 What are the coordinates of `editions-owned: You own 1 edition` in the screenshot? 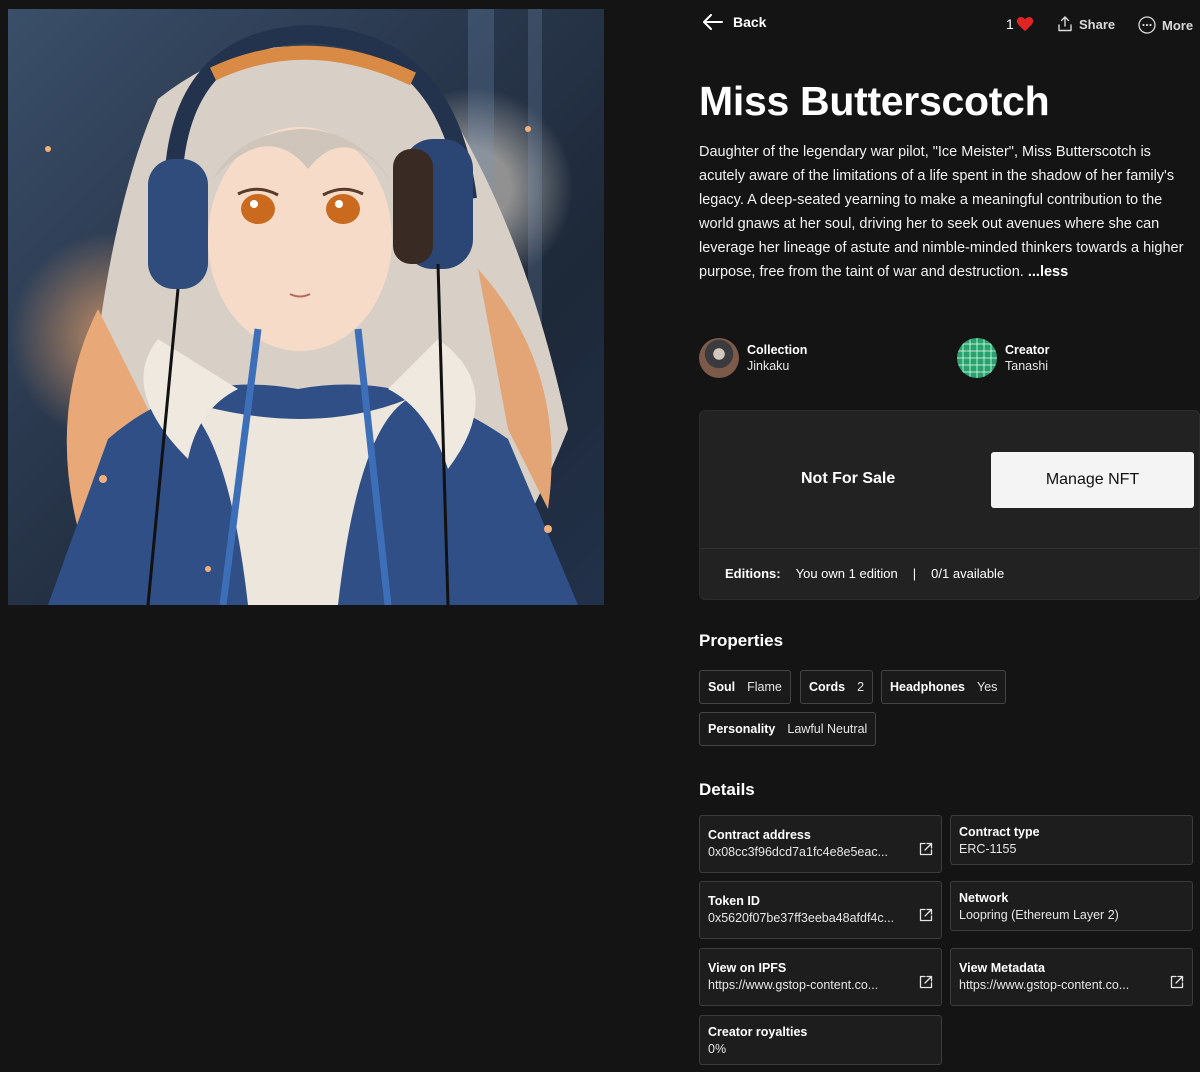 It's located at (846, 573).